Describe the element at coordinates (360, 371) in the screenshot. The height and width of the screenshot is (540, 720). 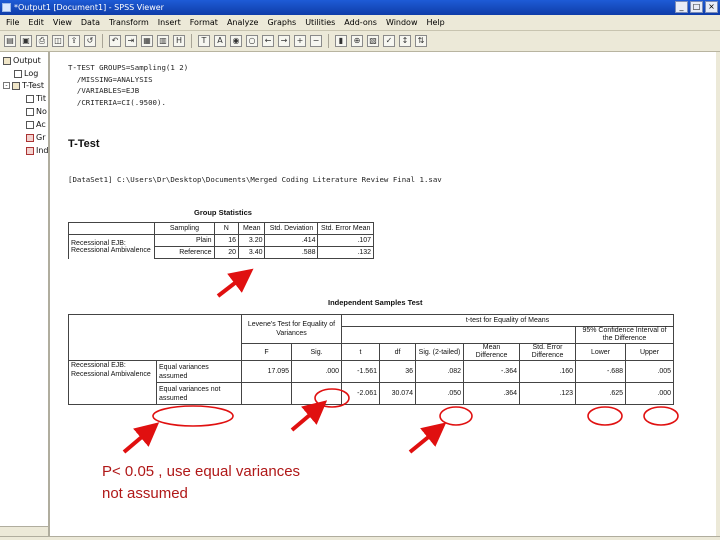
I see `cell: -1.561` at that location.